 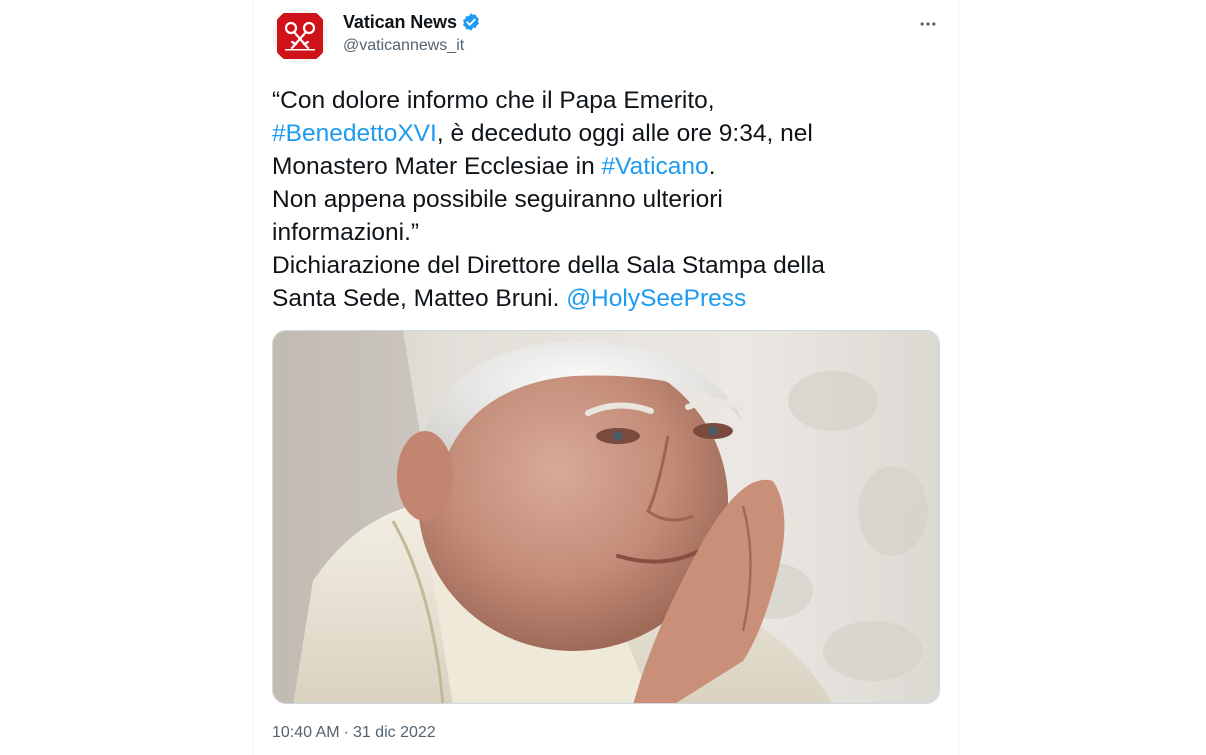 I want to click on hashtag-link: #Vaticano, so click(x=655, y=166).